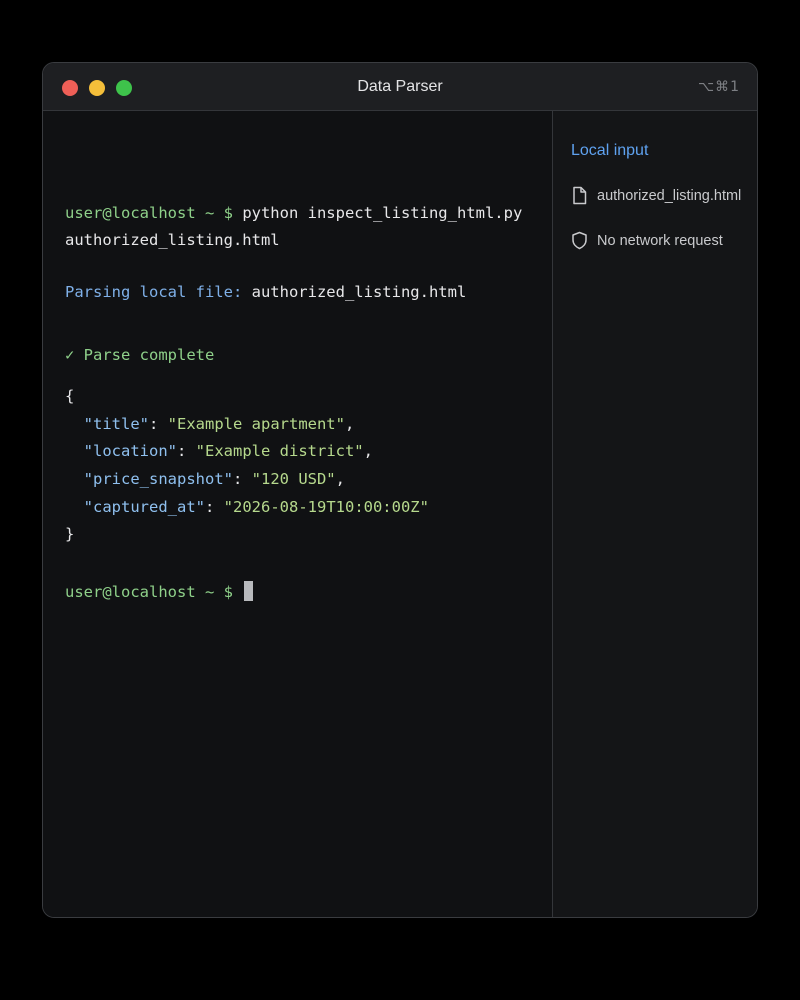 The height and width of the screenshot is (1000, 800). I want to click on keyboard-shortcut: ⌥⌘1, so click(718, 87).